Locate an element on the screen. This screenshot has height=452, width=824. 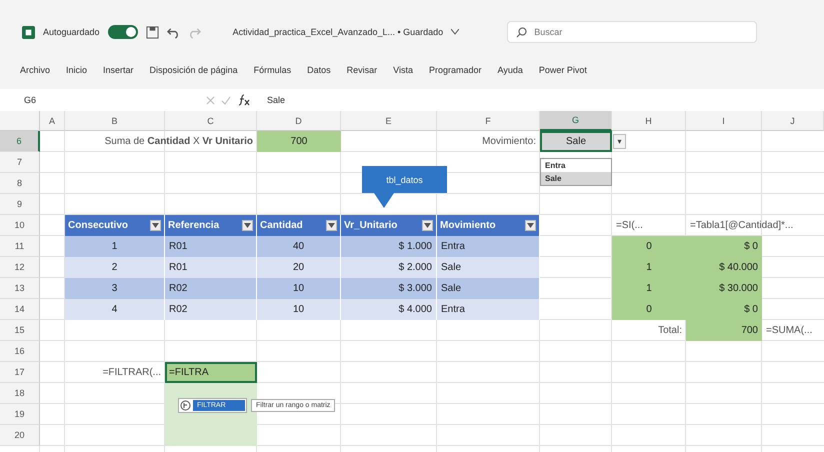
row-header: 19 is located at coordinates (20, 414).